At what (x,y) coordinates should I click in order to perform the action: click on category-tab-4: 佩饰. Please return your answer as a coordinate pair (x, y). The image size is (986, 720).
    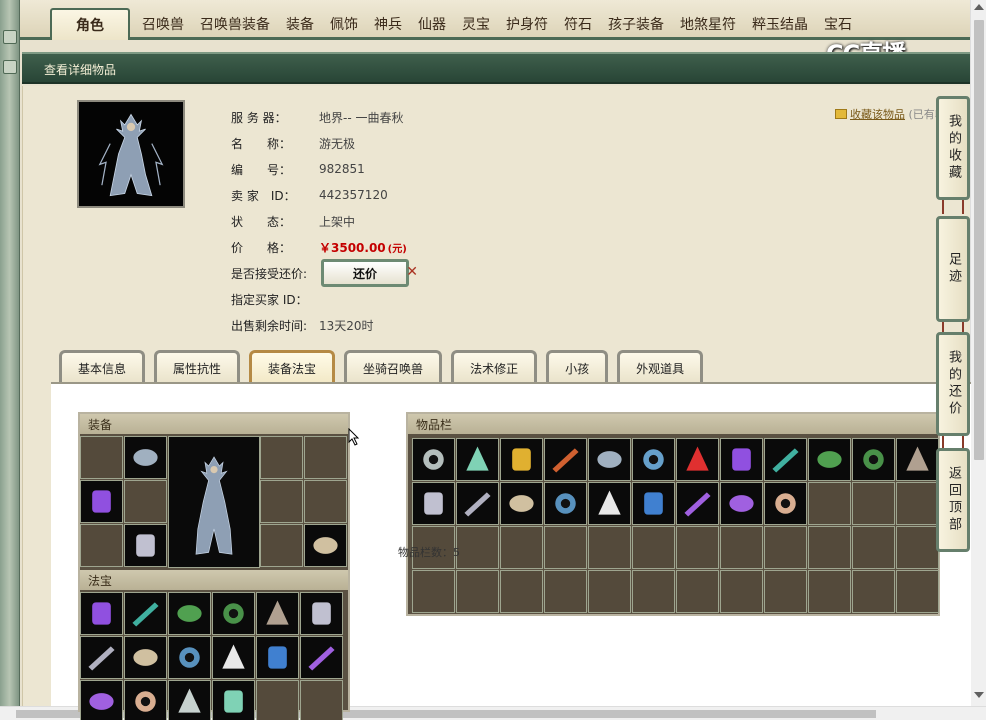
    Looking at the image, I should click on (344, 24).